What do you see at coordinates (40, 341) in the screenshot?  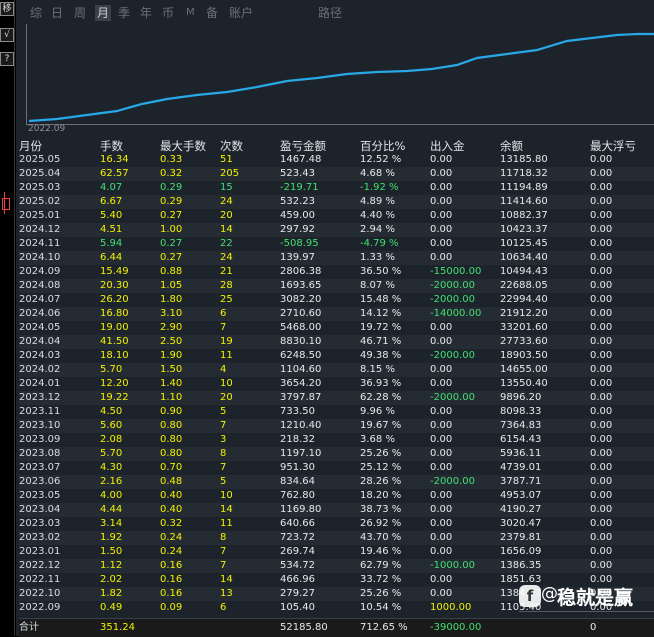 I see `cell-month: 2024.04` at bounding box center [40, 341].